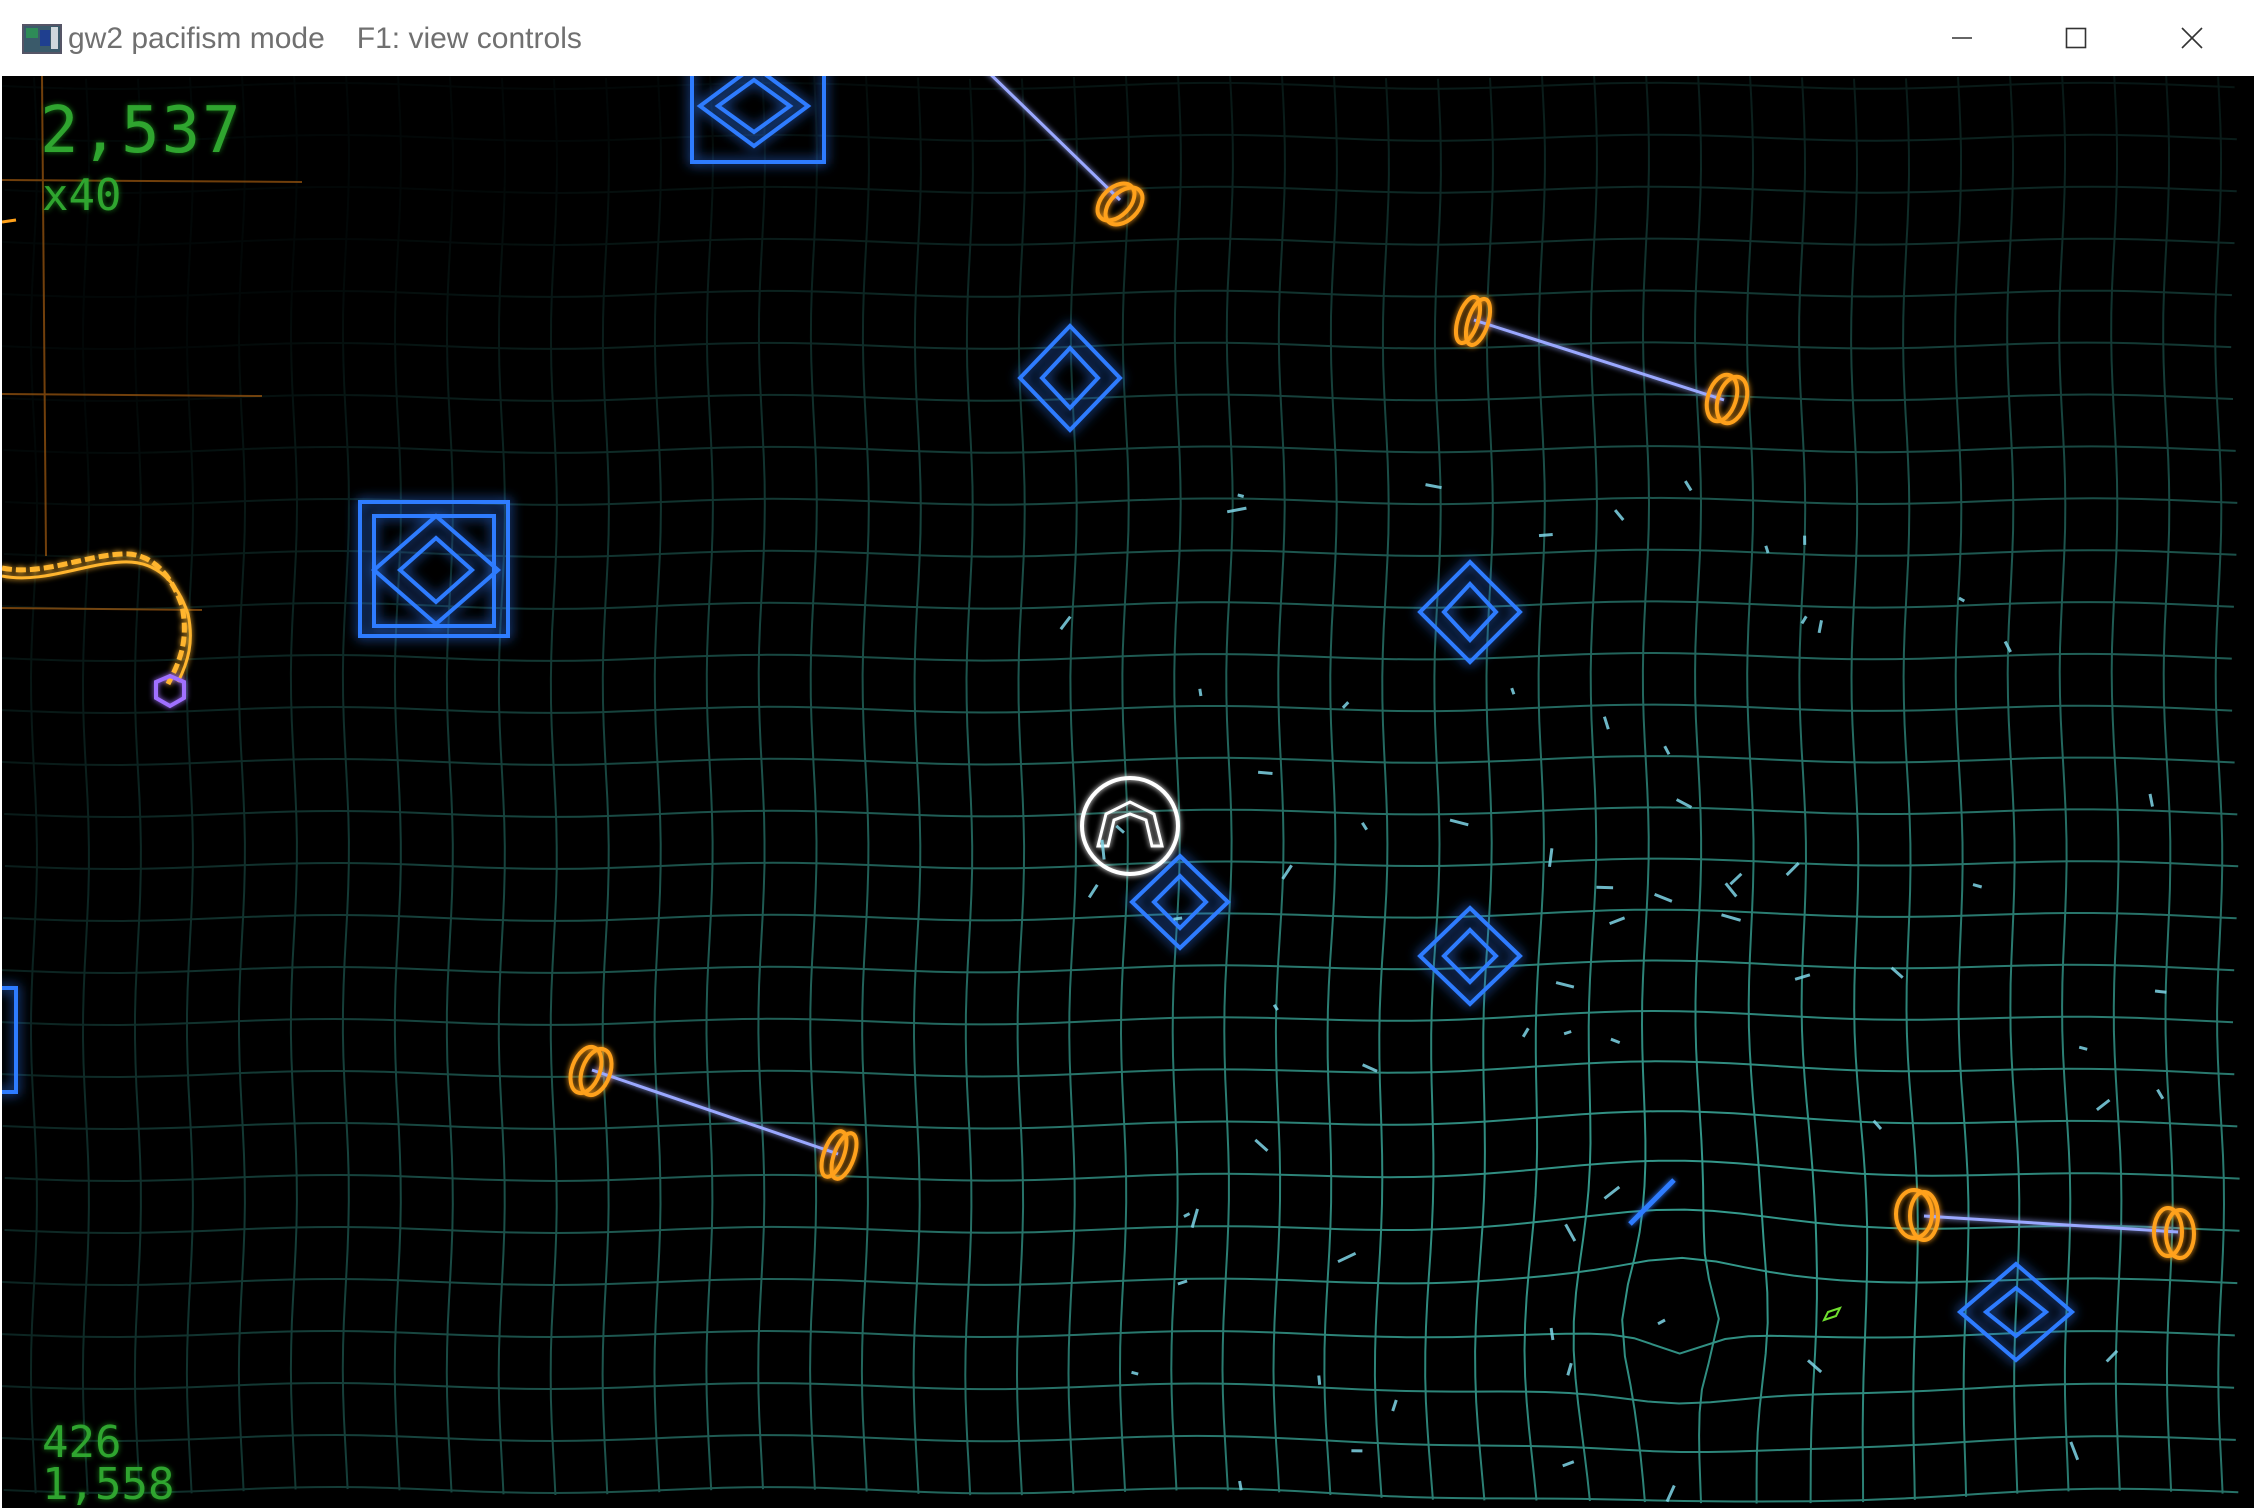  Describe the element at coordinates (1130, 826) in the screenshot. I see `player-ship` at that location.